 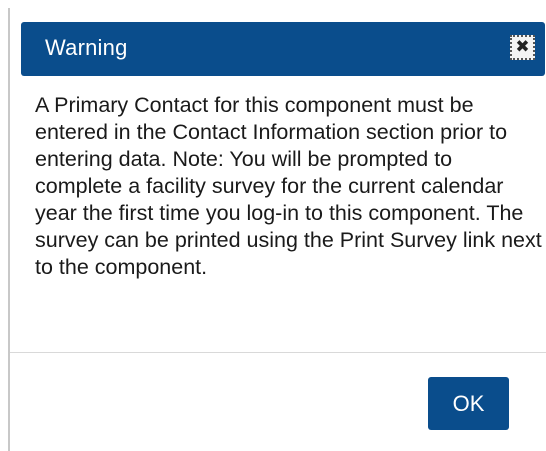 I want to click on dialog-title: Warning, so click(x=86, y=47).